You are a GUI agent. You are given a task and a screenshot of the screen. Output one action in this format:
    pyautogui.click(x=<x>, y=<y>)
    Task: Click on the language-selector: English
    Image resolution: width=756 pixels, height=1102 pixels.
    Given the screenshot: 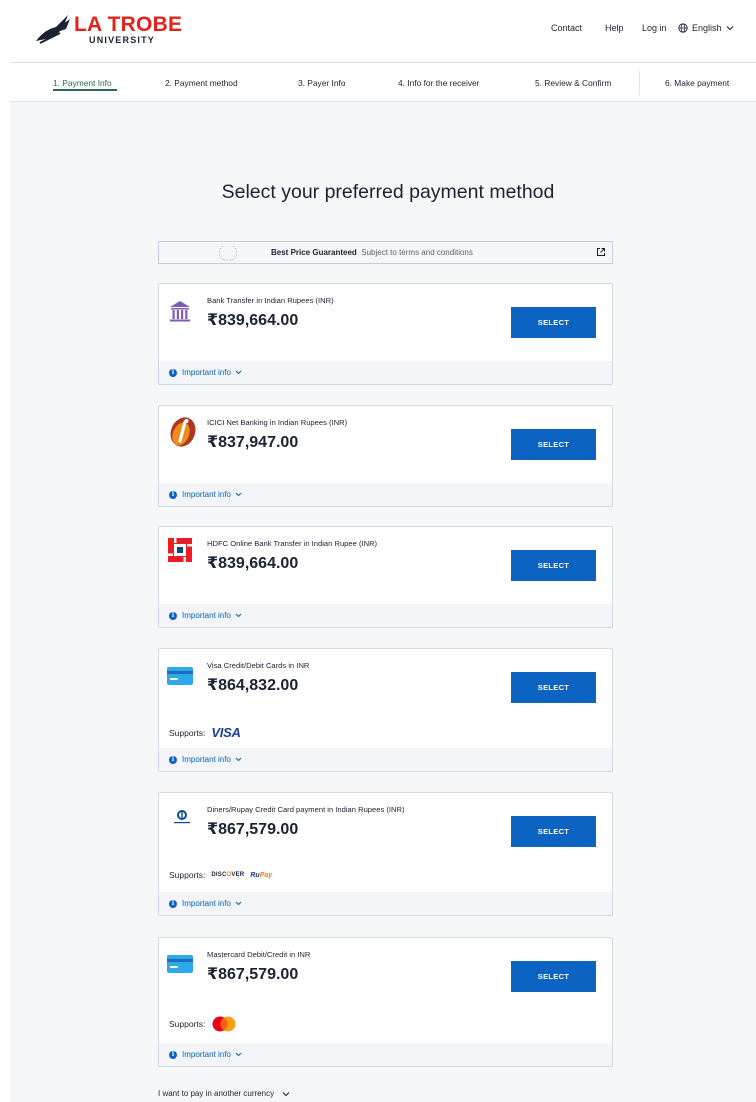 What is the action you would take?
    pyautogui.click(x=708, y=28)
    